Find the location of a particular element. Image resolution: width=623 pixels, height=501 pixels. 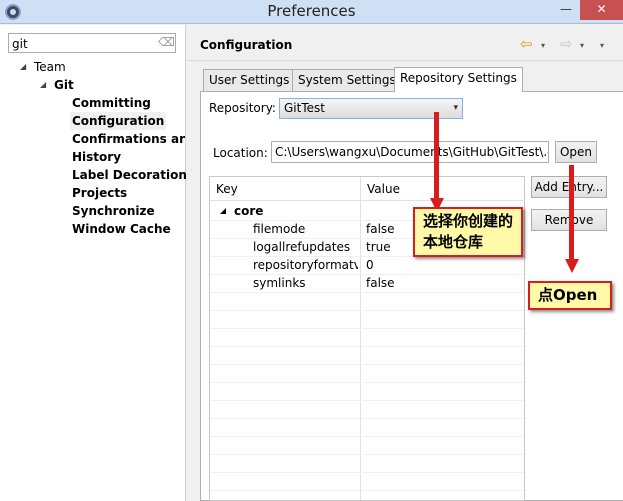

tree-item-label: Git is located at coordinates (64, 85).